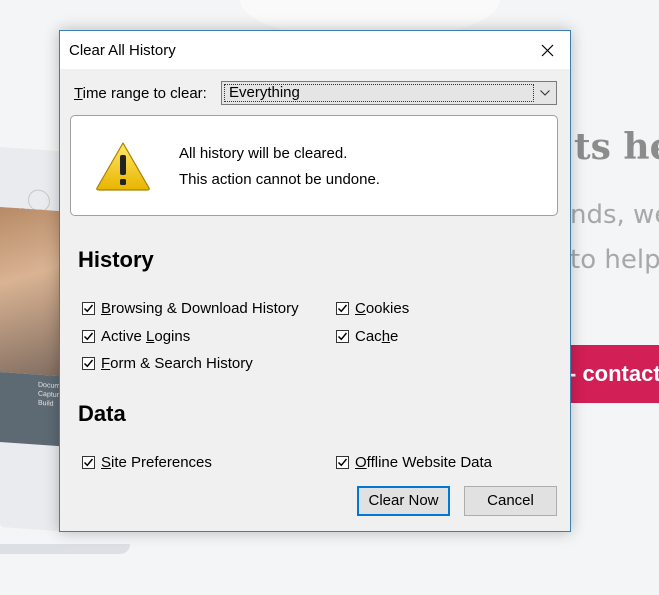 The image size is (659, 595). I want to click on chevron-down-icon, so click(545, 93).